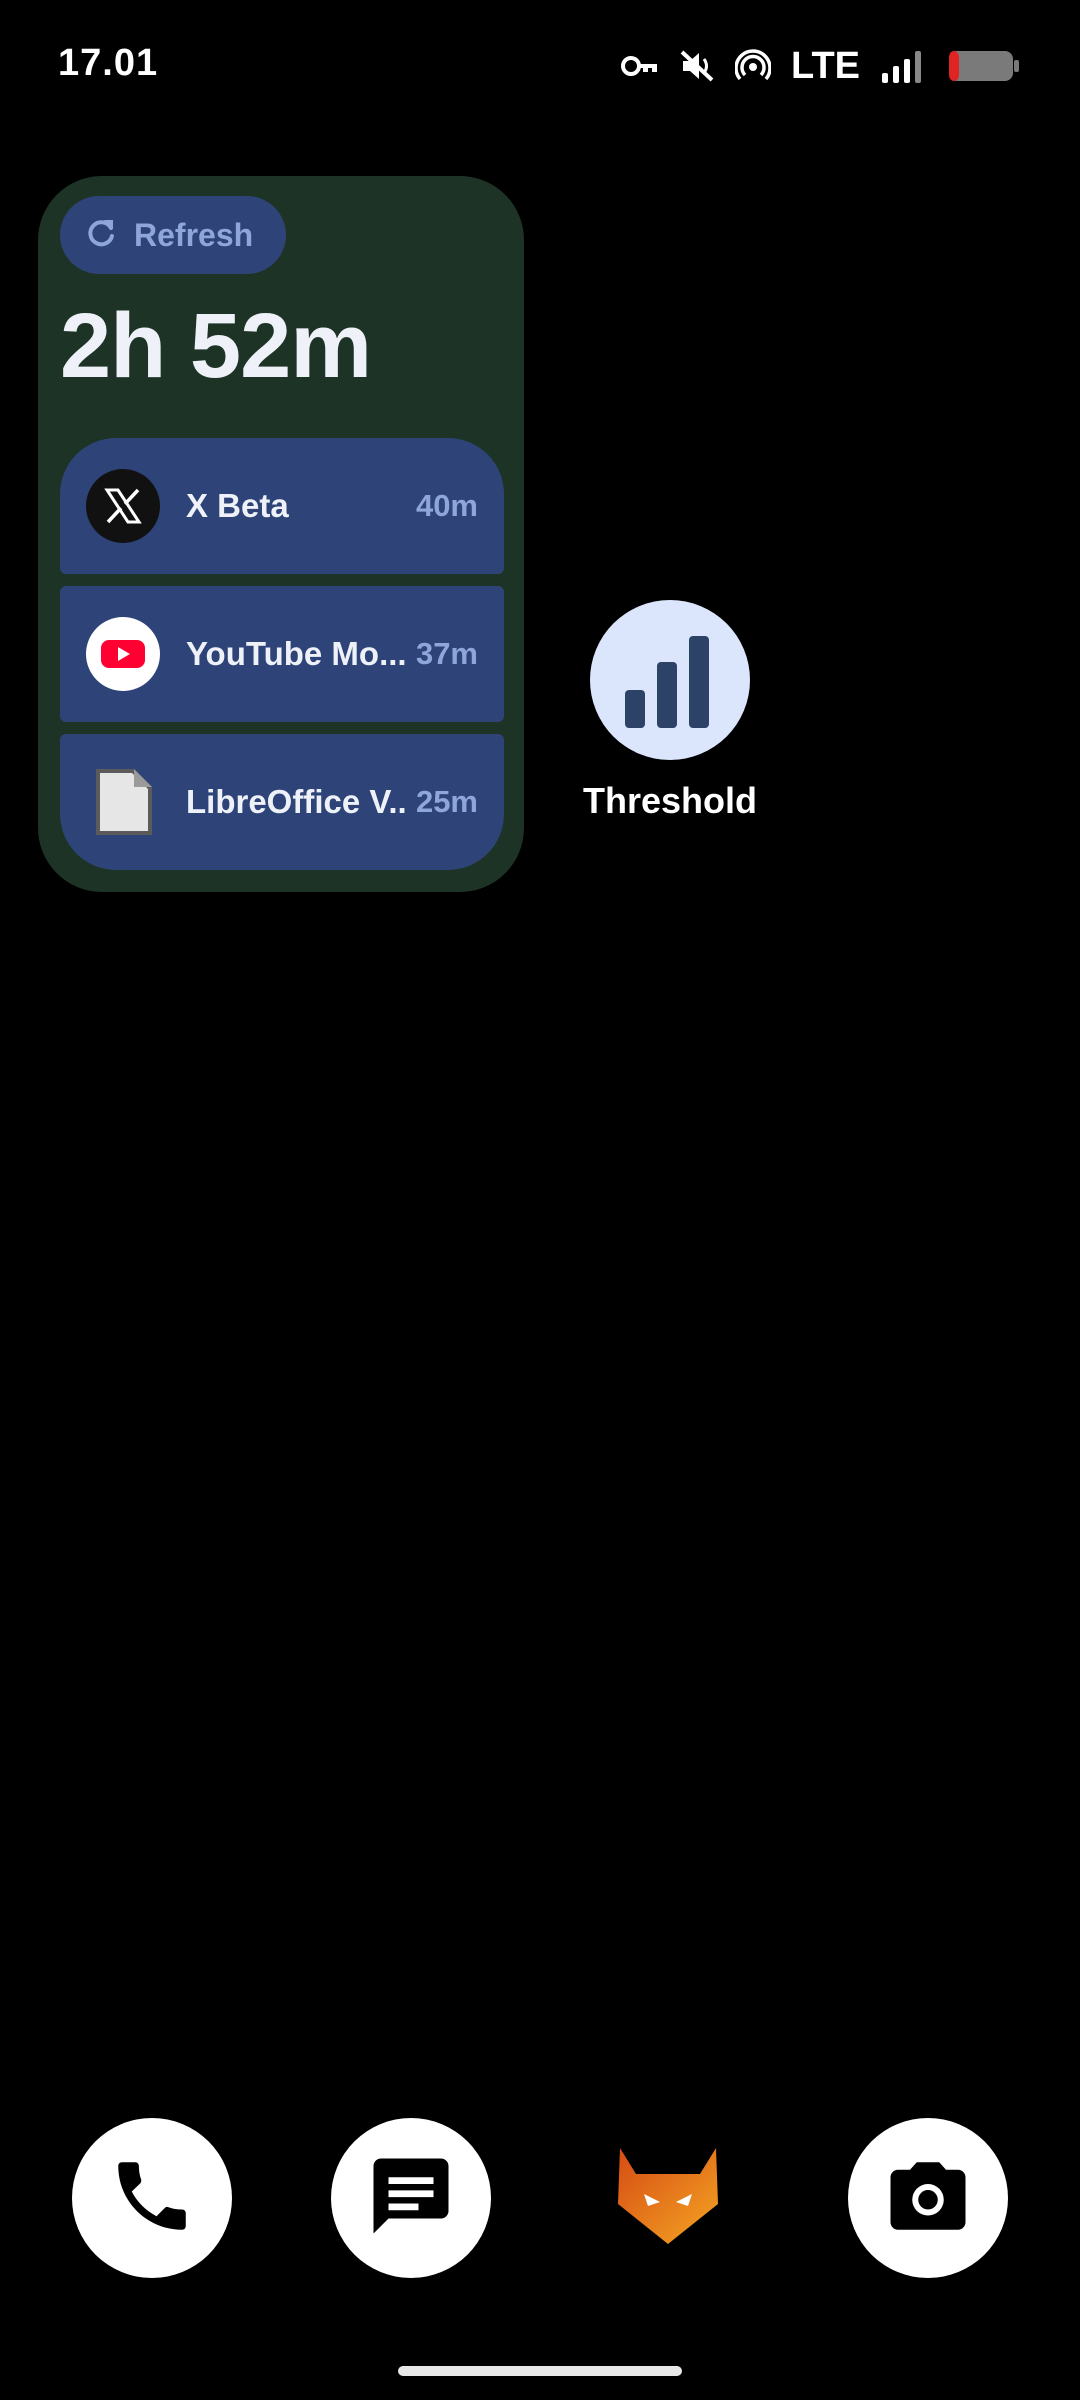 This screenshot has width=1080, height=2400. Describe the element at coordinates (194, 234) in the screenshot. I see `refresh-label: Refresh` at that location.